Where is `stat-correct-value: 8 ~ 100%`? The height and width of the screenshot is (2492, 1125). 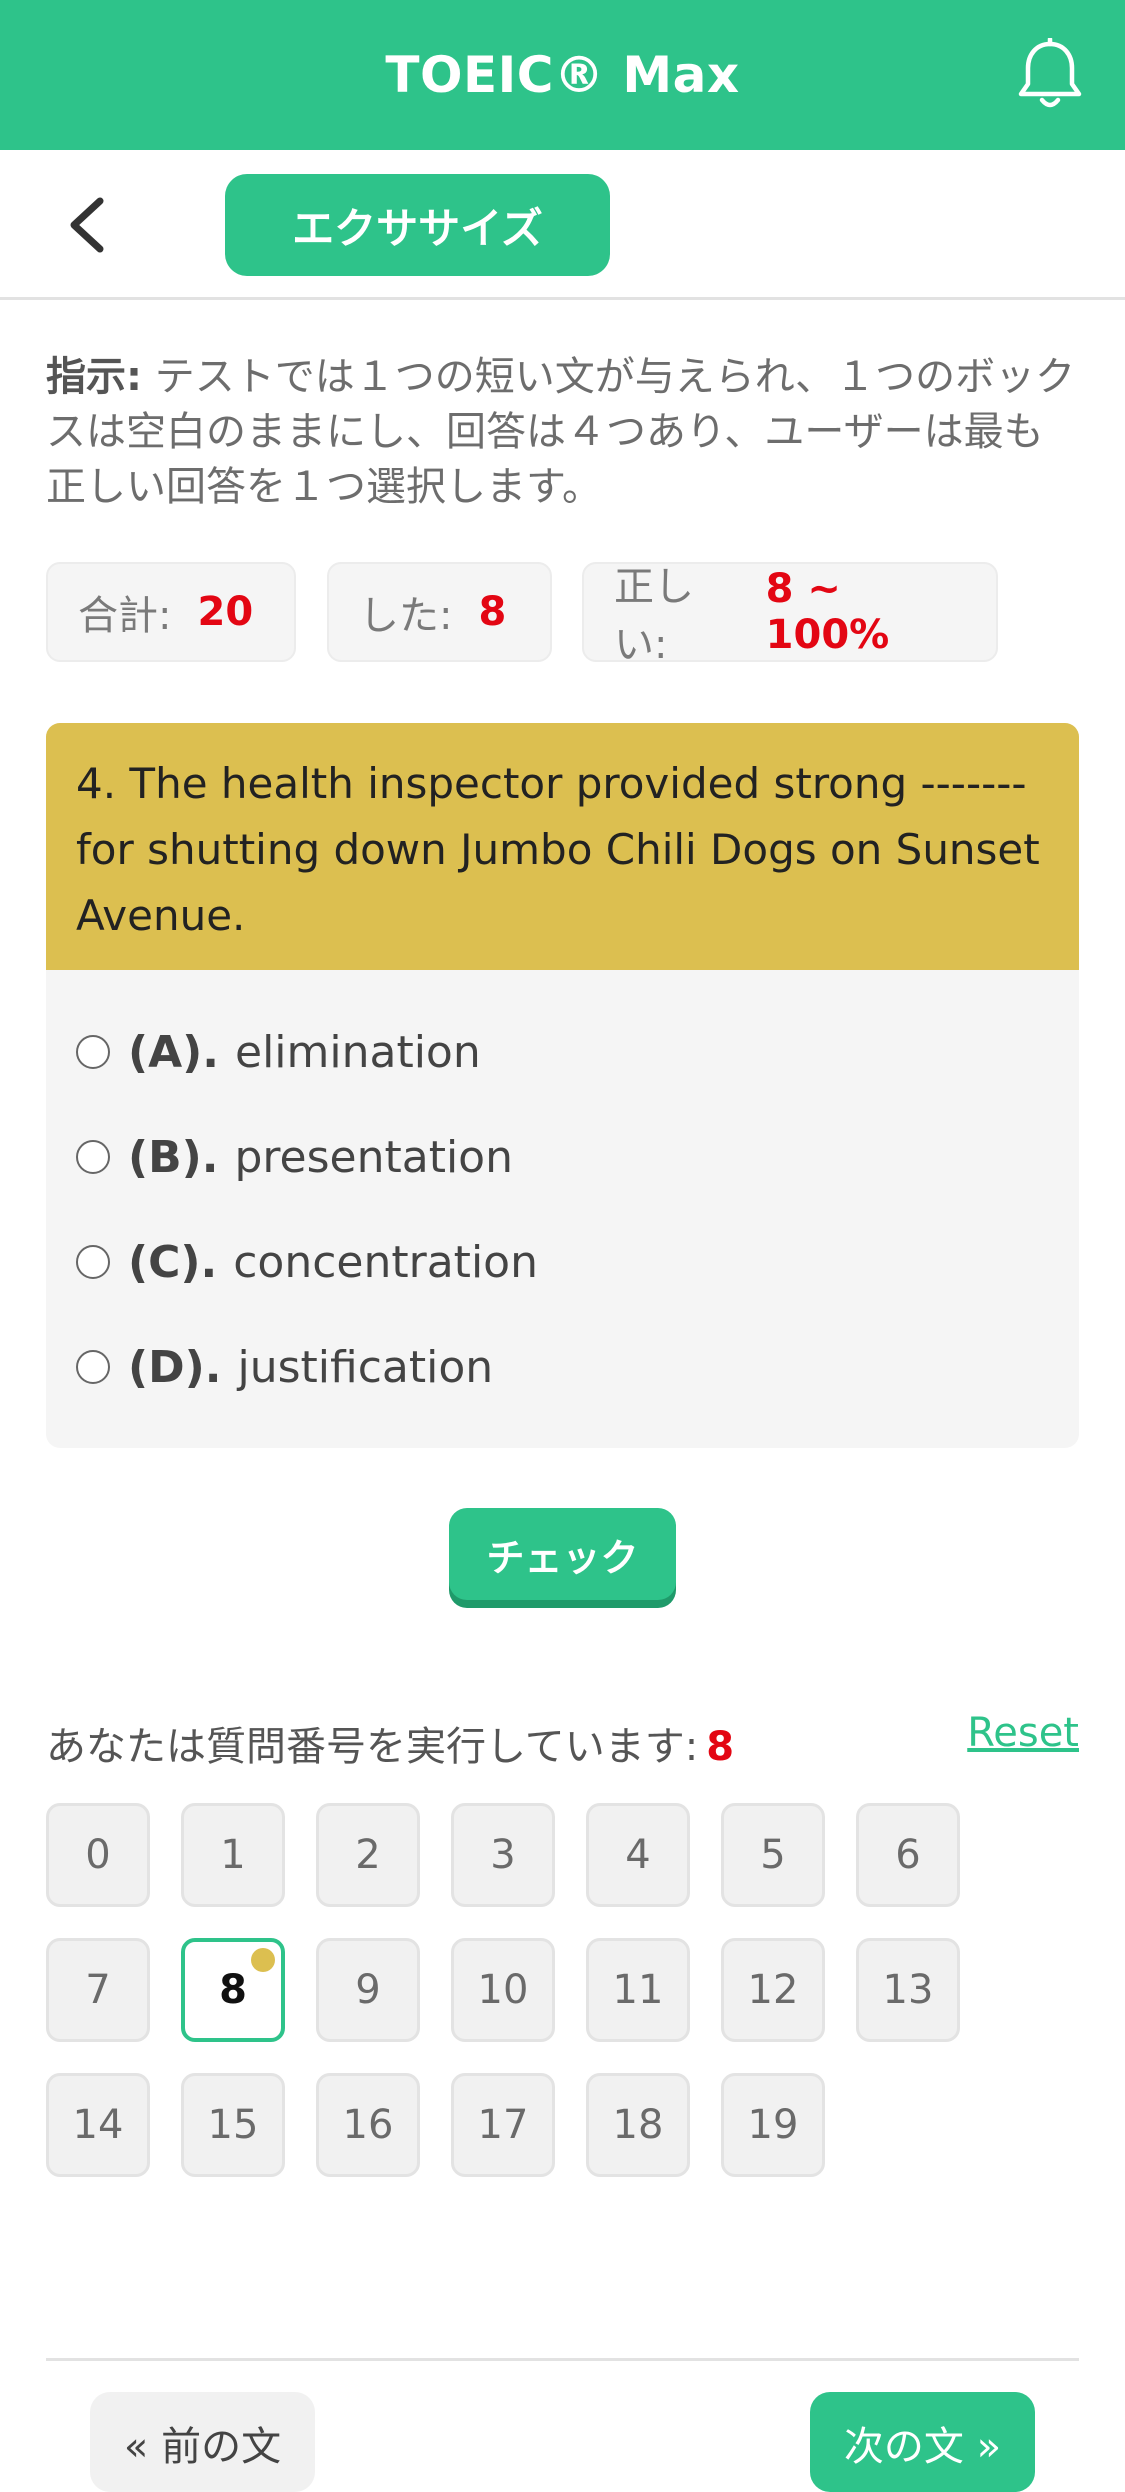
stat-correct-value: 8 ~ 100% is located at coordinates (827, 612).